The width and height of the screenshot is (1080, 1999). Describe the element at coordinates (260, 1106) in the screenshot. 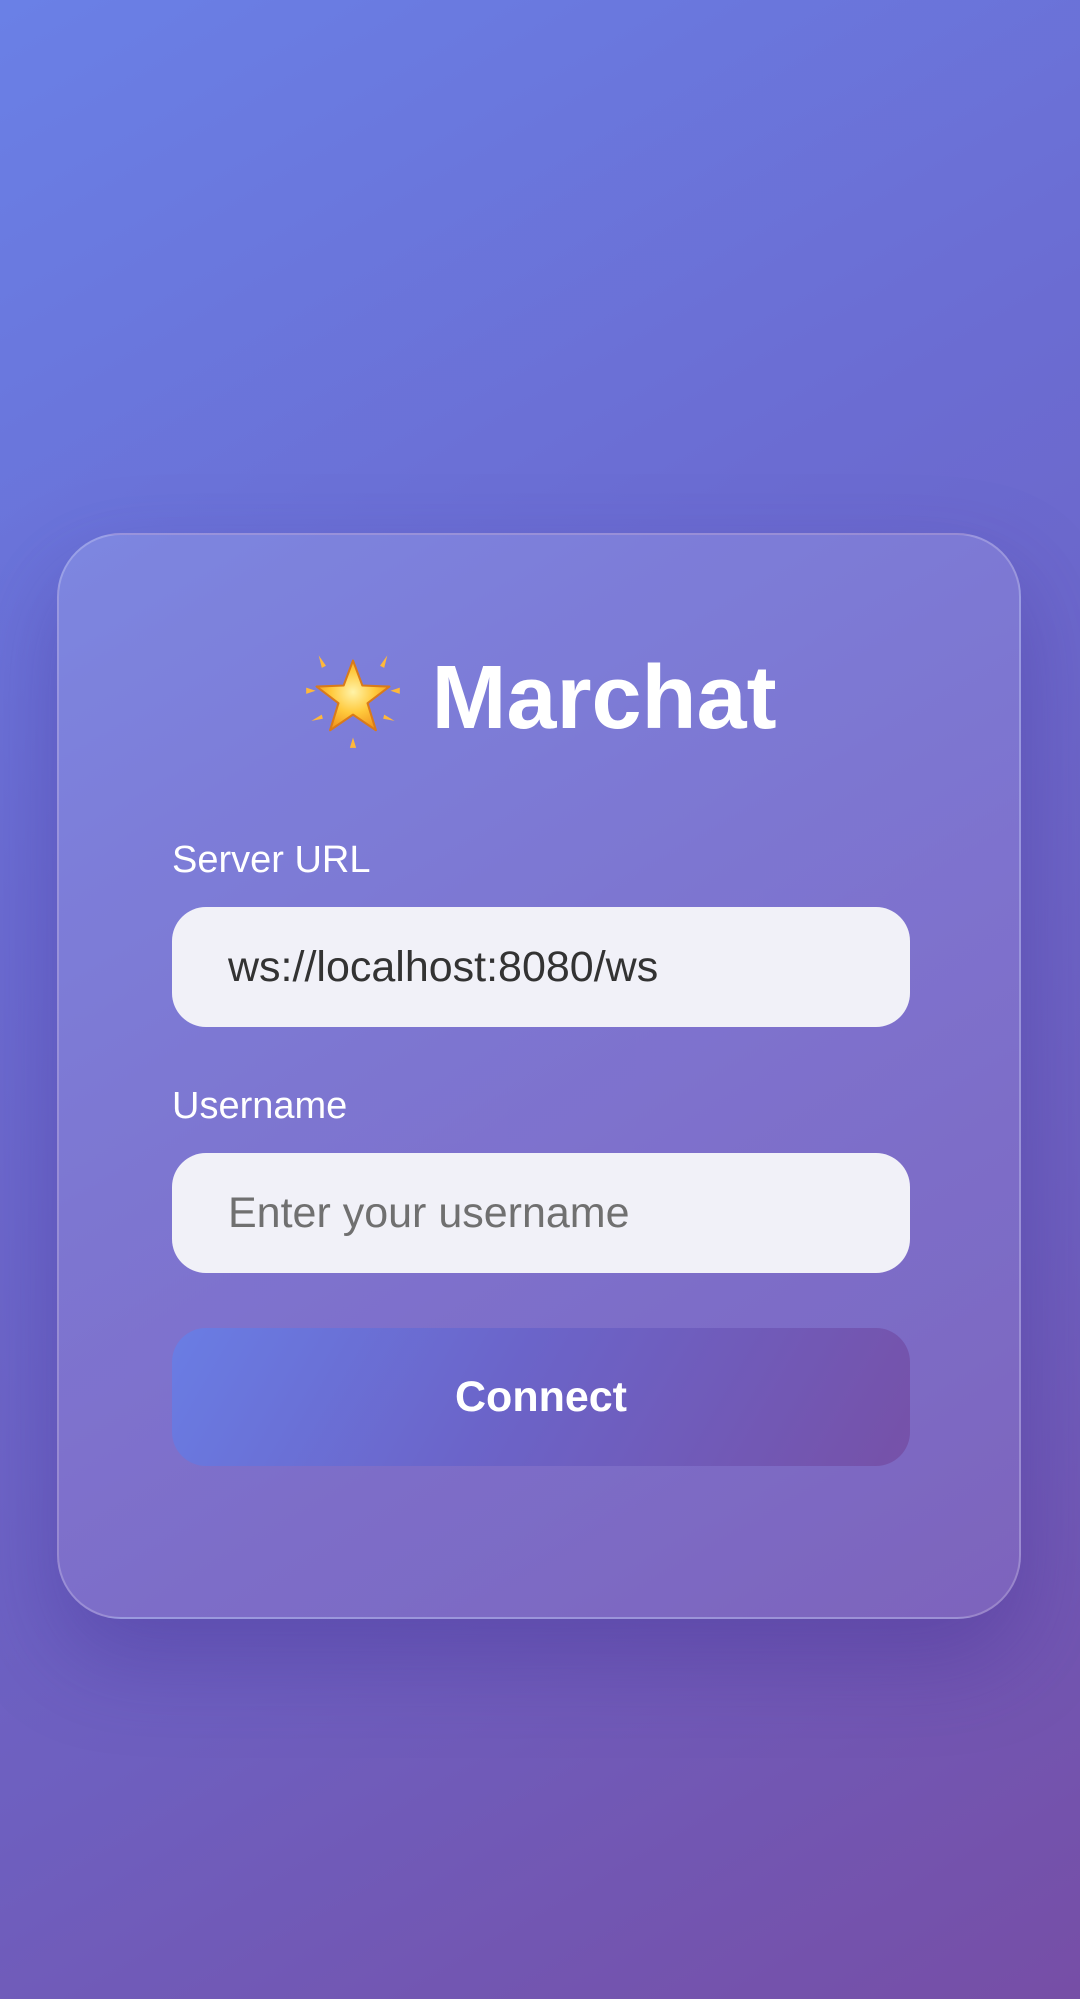

I see `username-label: Username` at that location.